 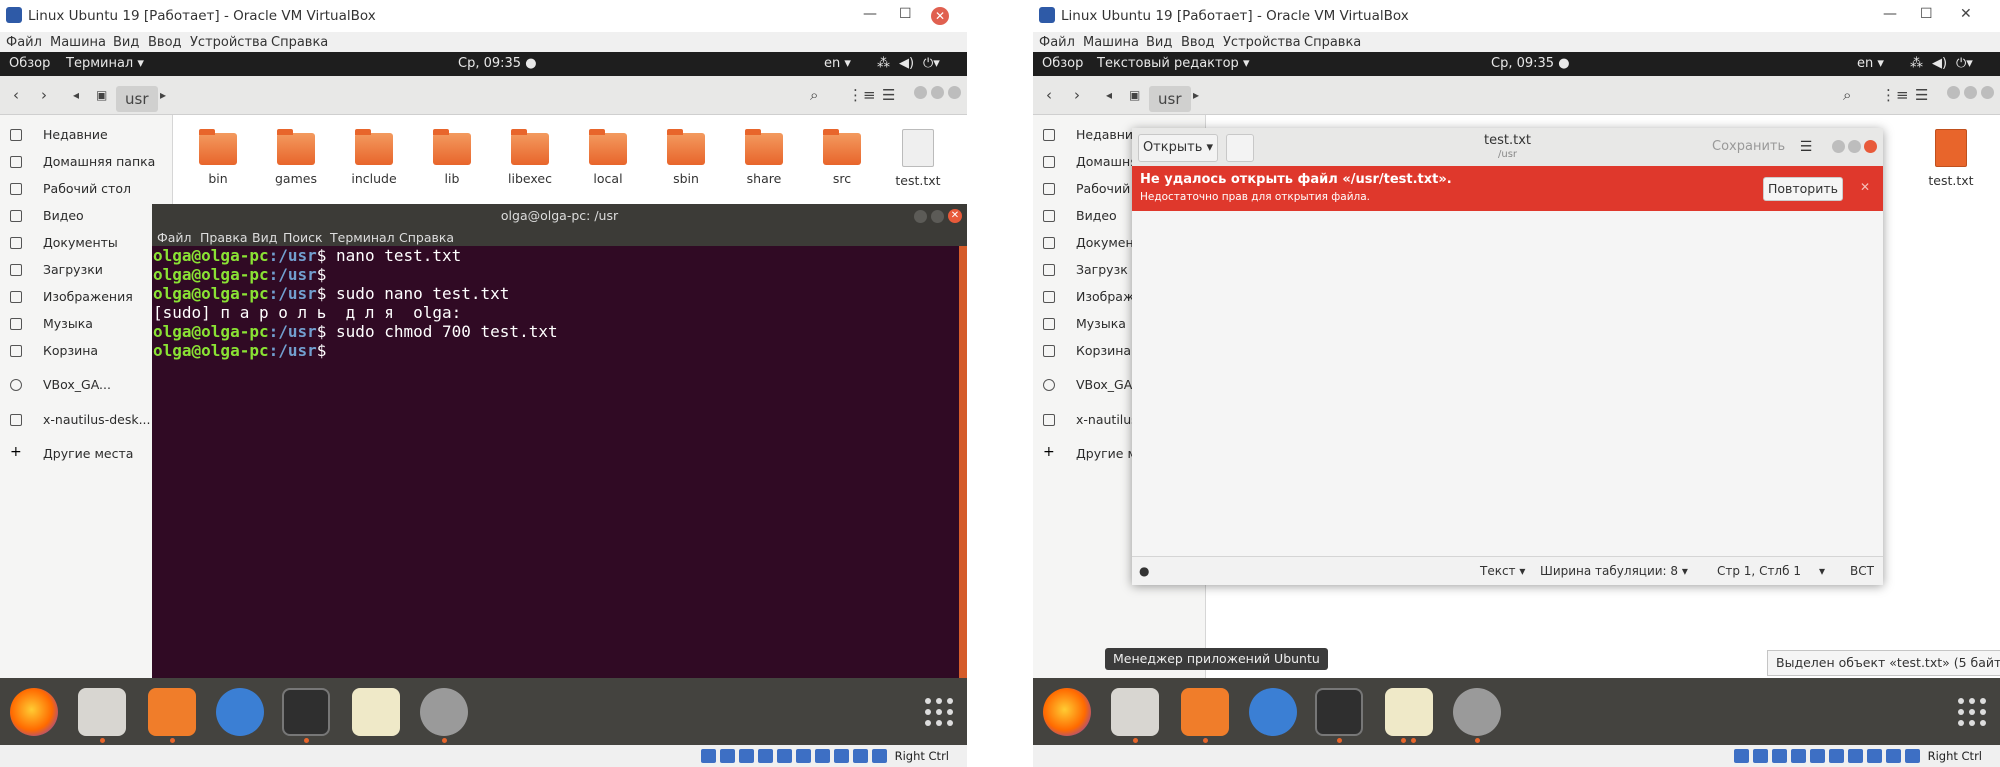 I want to click on firefox-icon, so click(x=34, y=712).